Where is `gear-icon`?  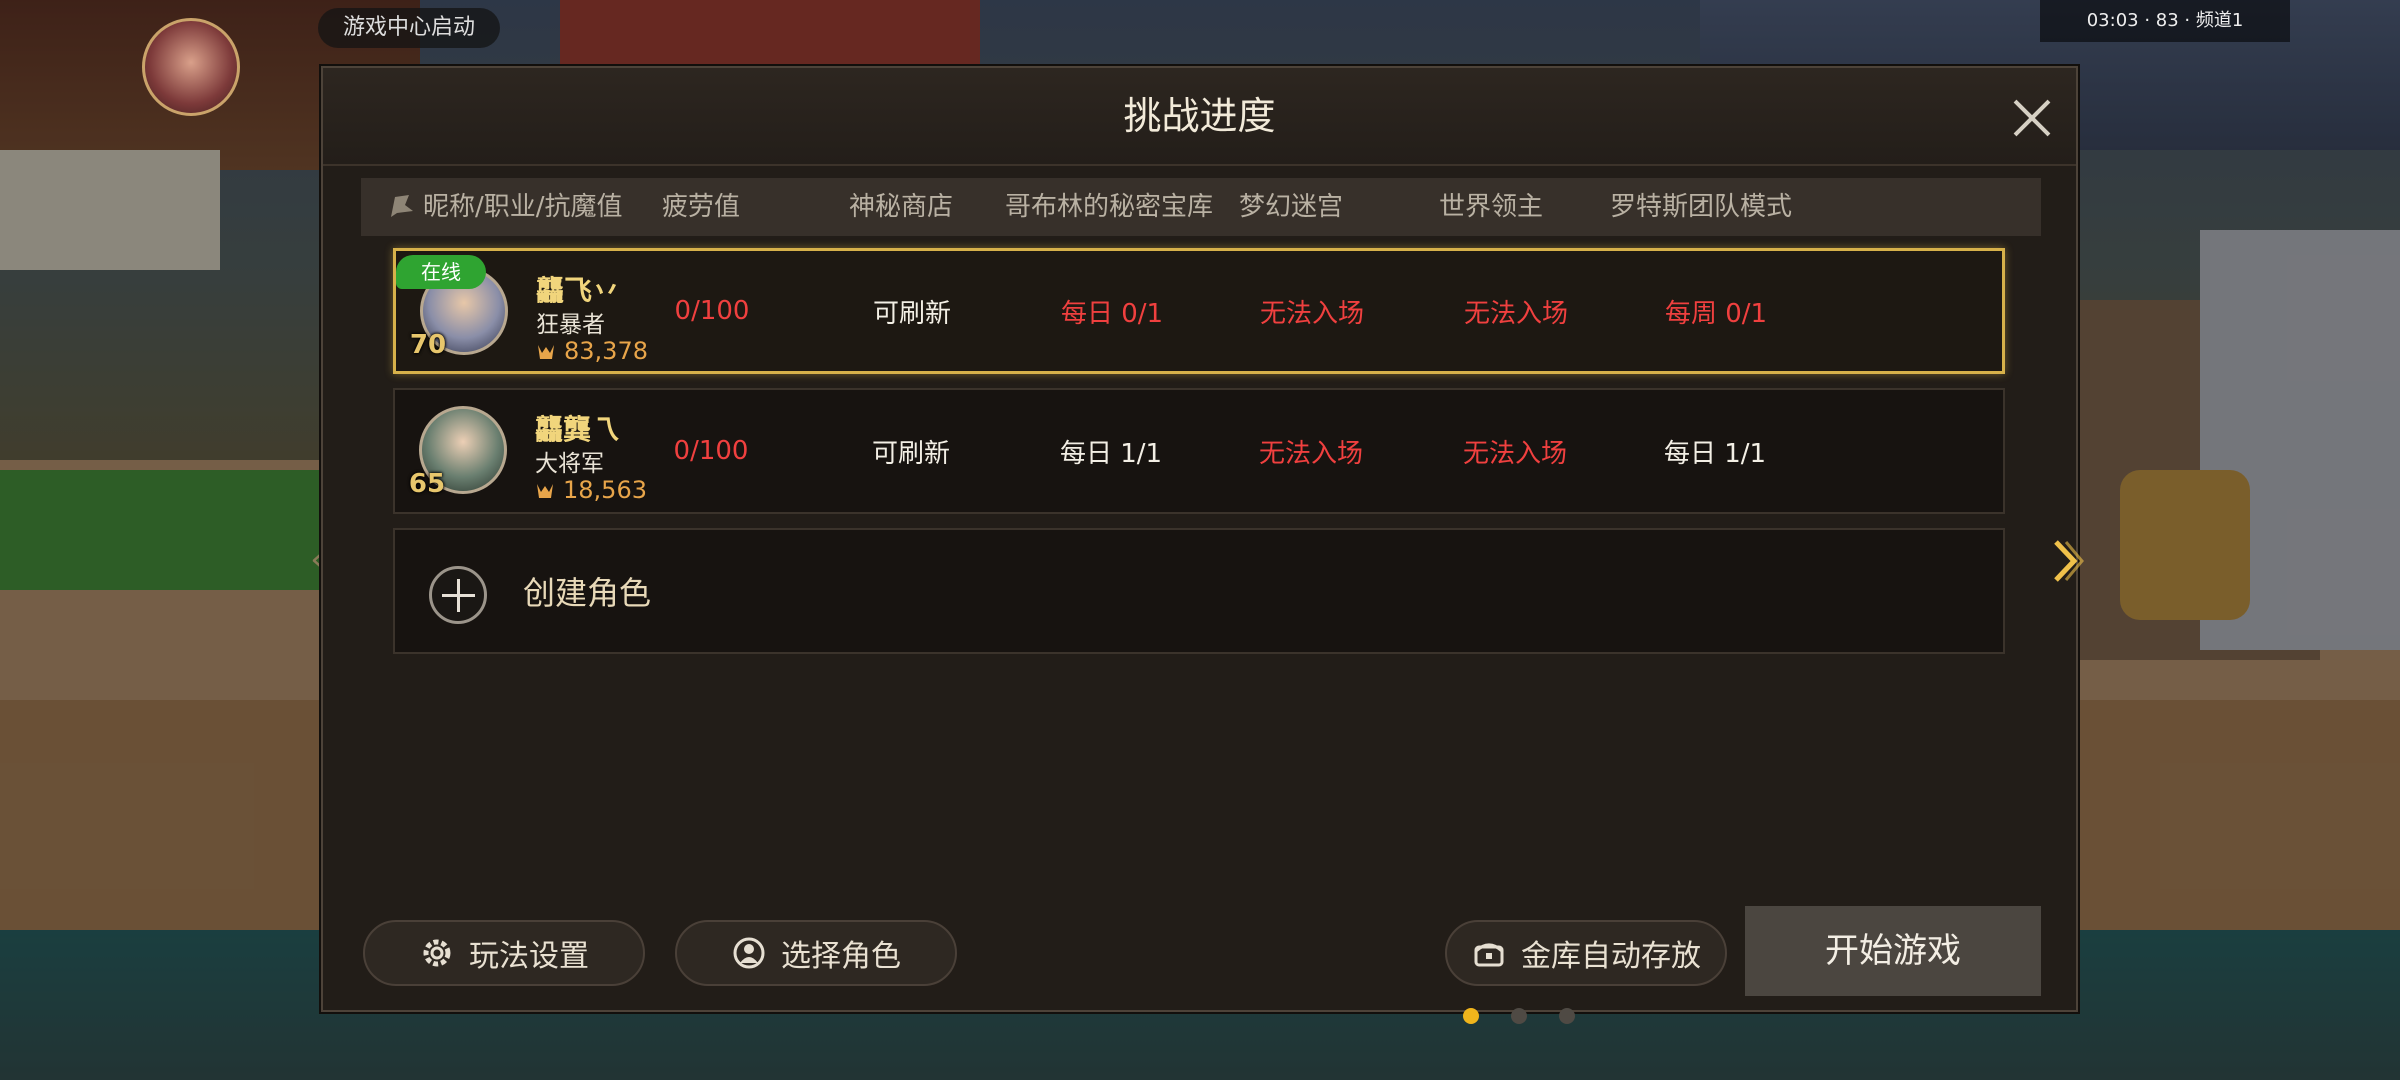 gear-icon is located at coordinates (437, 953).